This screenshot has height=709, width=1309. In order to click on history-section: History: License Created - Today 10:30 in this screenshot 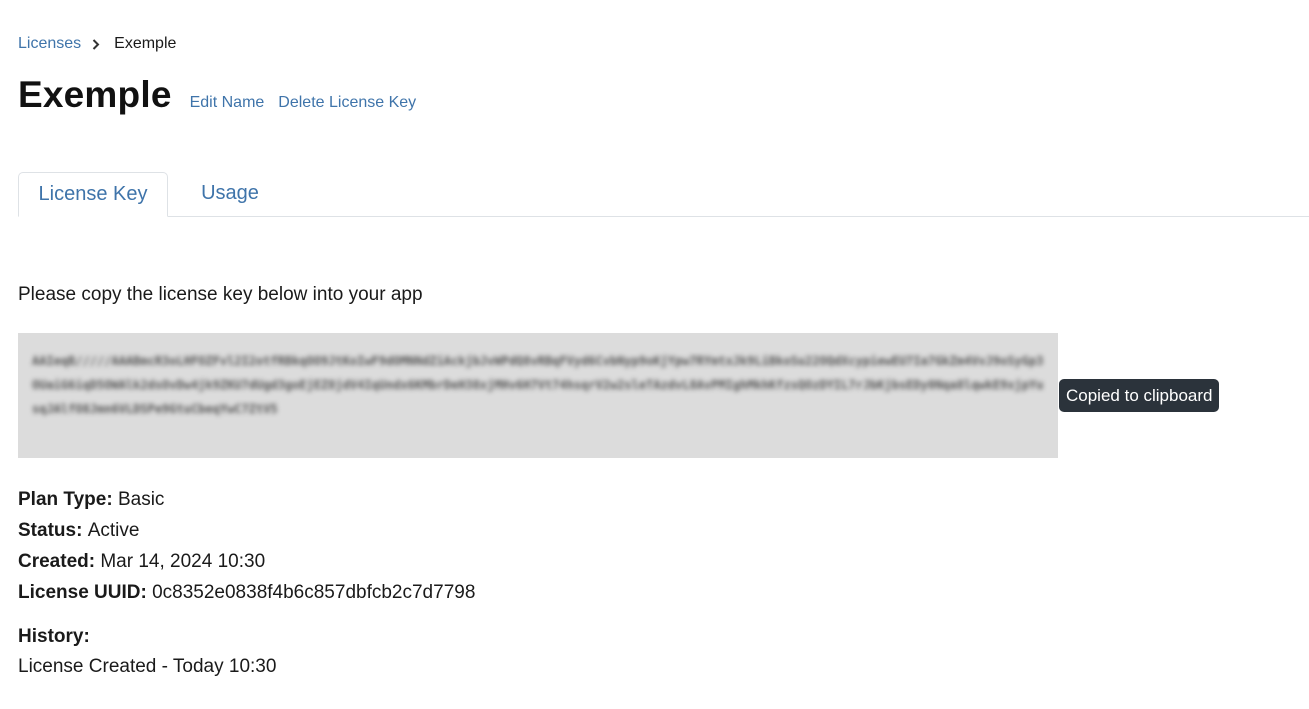, I will do `click(147, 652)`.